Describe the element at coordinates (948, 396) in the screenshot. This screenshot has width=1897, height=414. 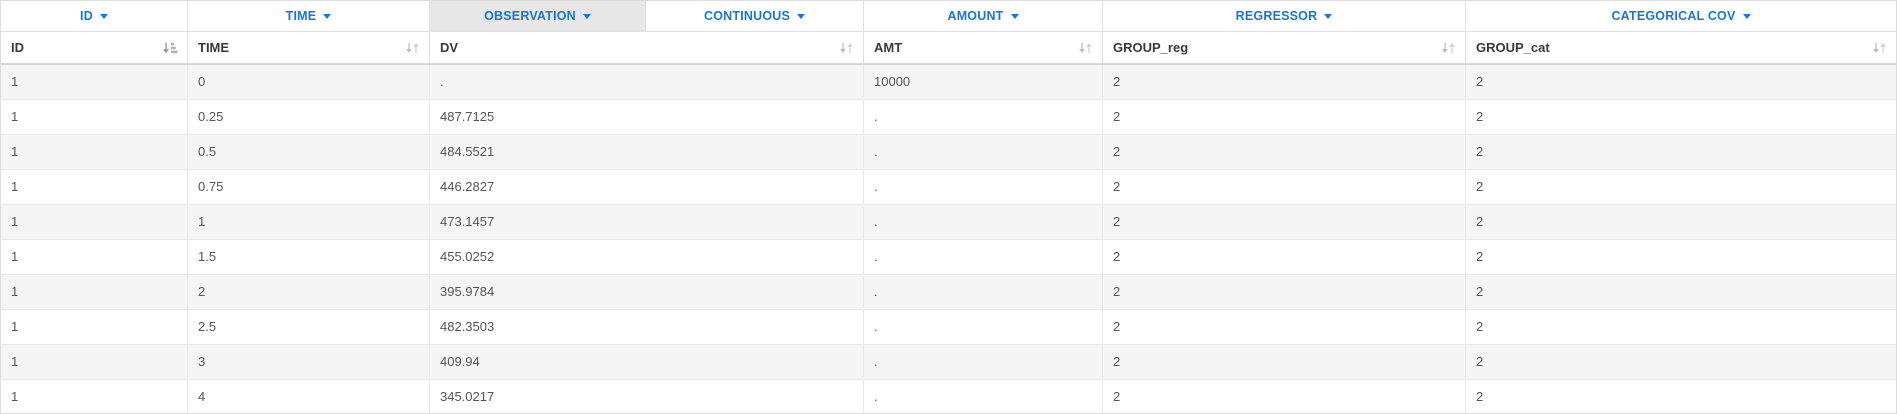
I see `table-row: 1 4 345.0217. 2 2` at that location.